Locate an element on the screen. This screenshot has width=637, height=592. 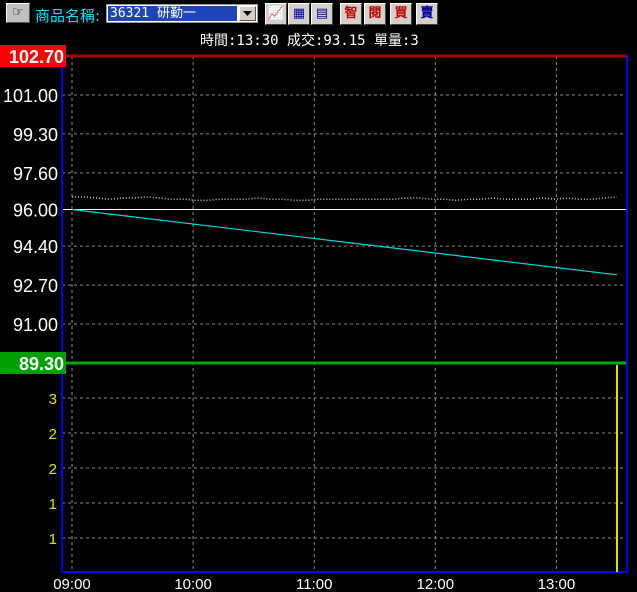
x-tick-label: 13:00 is located at coordinates (557, 584).